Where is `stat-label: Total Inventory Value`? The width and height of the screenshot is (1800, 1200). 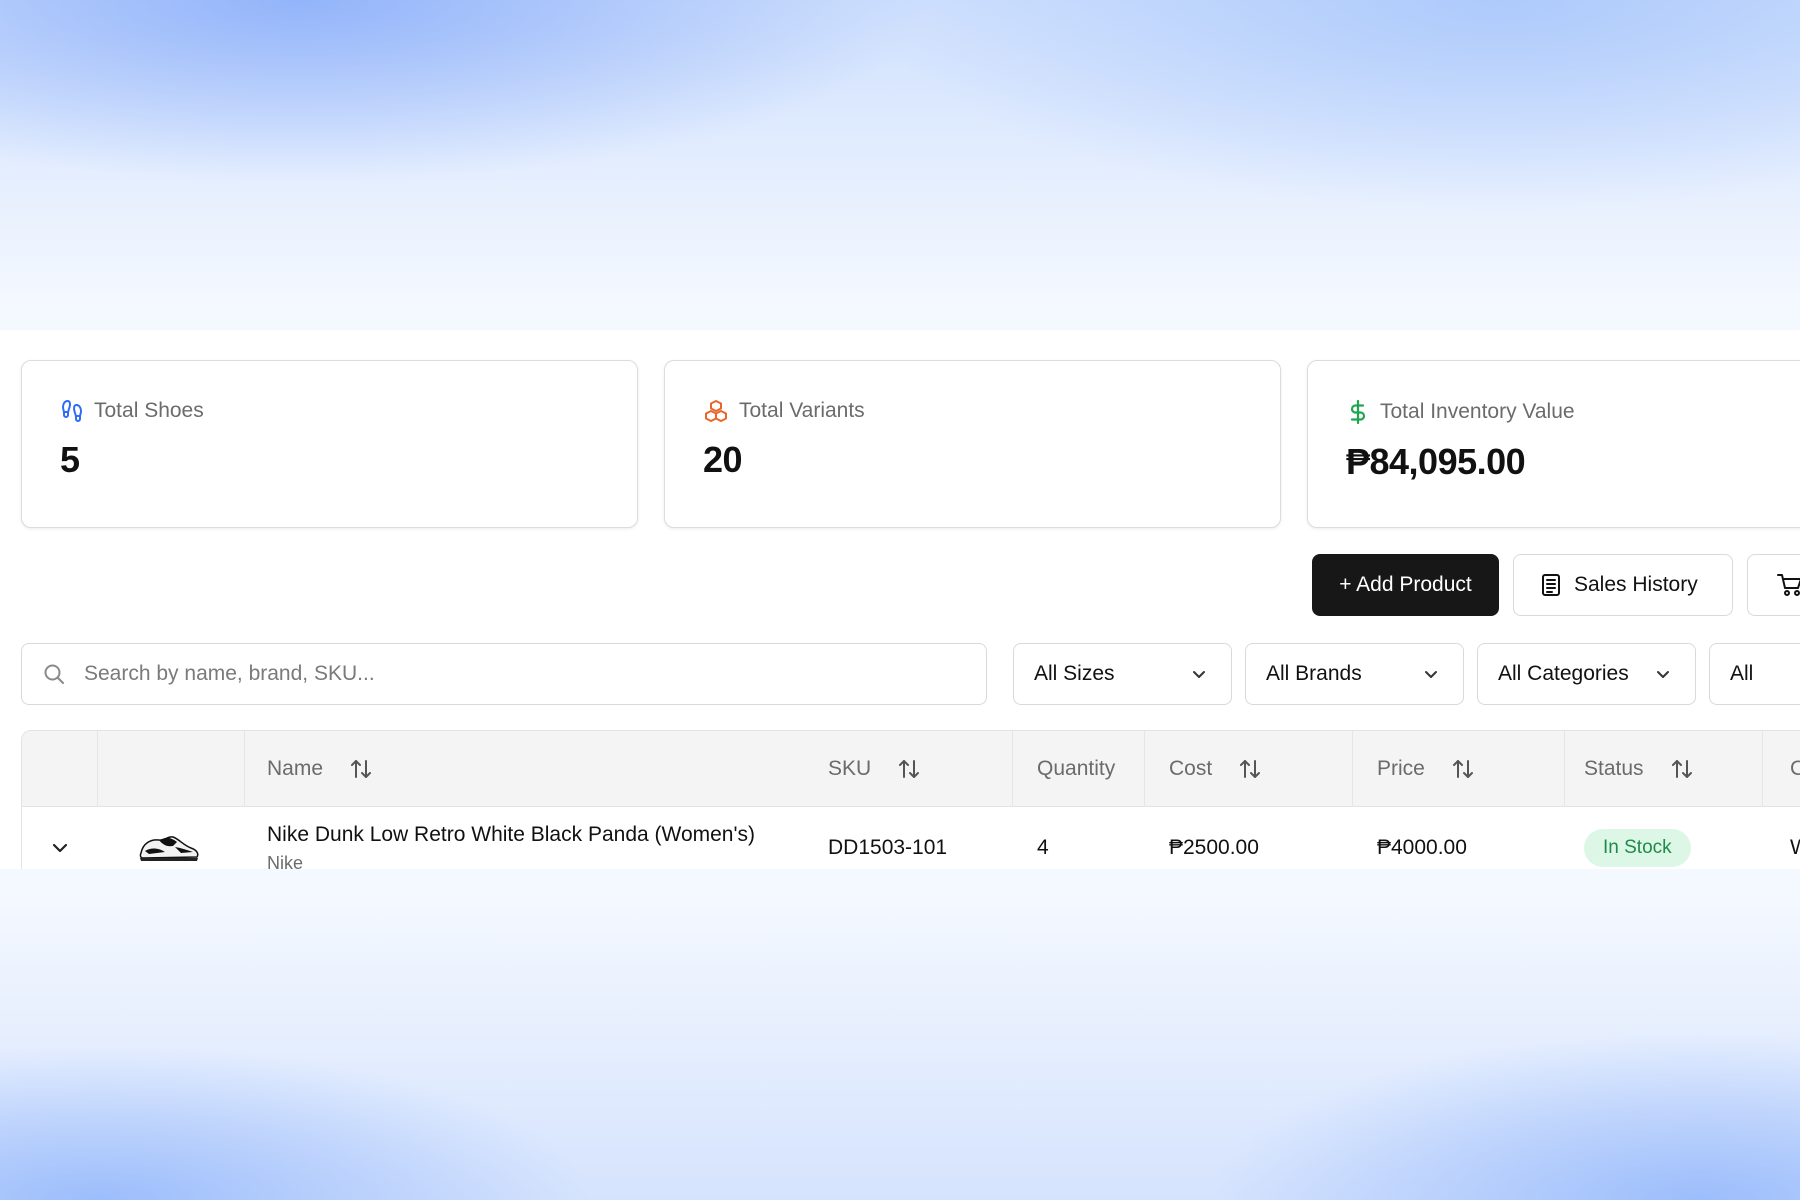
stat-label: Total Inventory Value is located at coordinates (1477, 411).